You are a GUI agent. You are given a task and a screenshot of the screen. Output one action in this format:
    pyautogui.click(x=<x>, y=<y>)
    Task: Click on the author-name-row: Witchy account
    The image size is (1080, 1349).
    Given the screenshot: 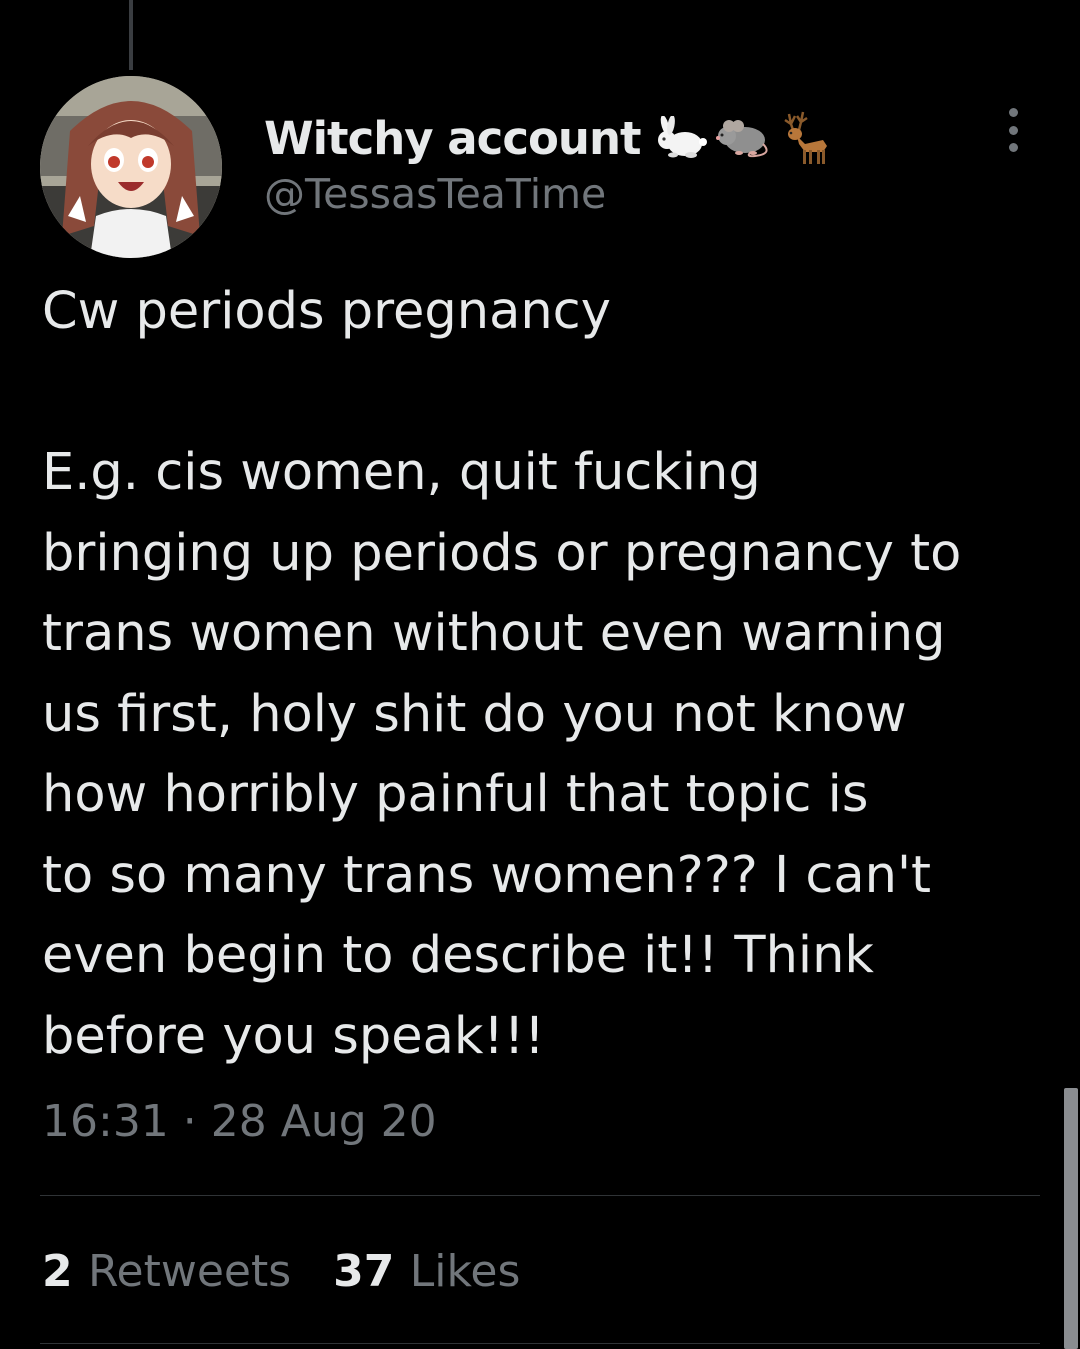 What is the action you would take?
    pyautogui.click(x=550, y=138)
    